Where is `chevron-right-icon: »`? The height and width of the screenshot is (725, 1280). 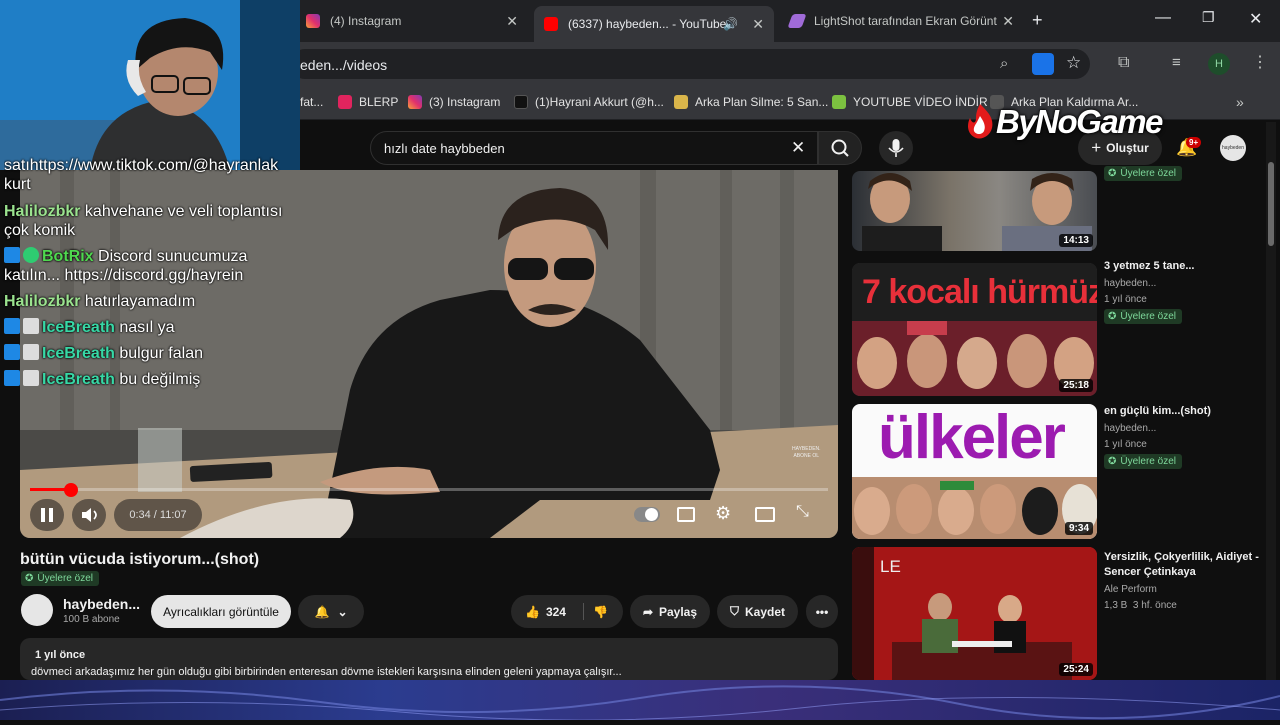
chevron-right-icon: » is located at coordinates (1240, 102).